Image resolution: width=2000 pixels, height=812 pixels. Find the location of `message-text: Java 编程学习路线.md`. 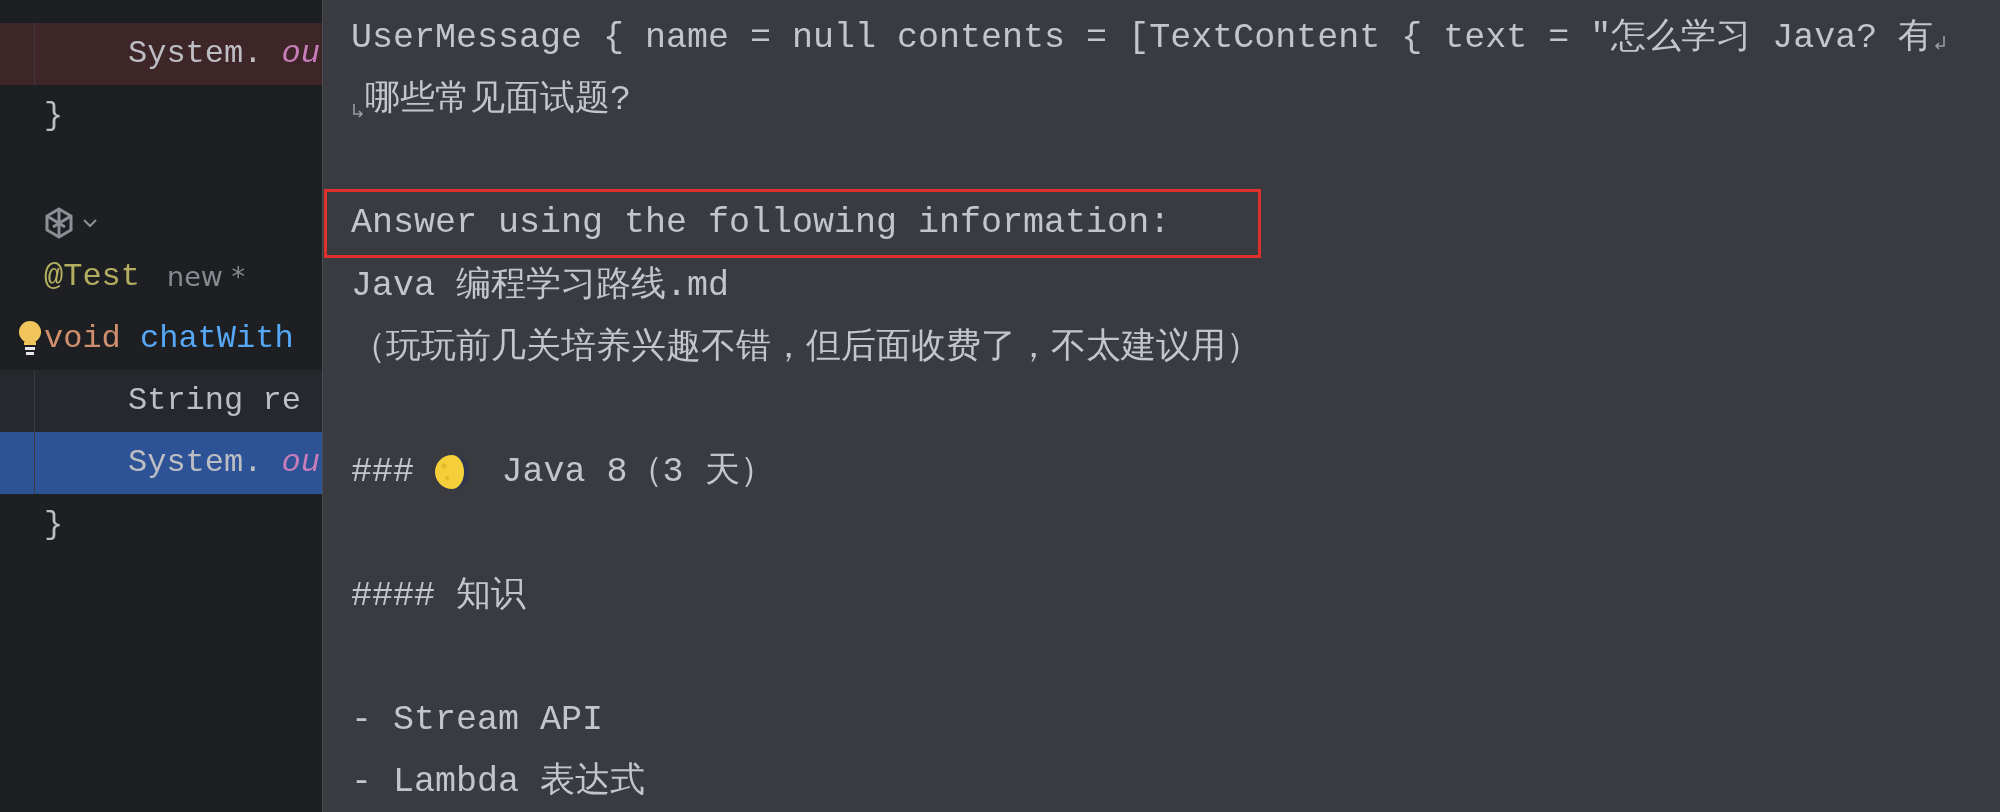

message-text: Java 编程学习路线.md is located at coordinates (540, 286).